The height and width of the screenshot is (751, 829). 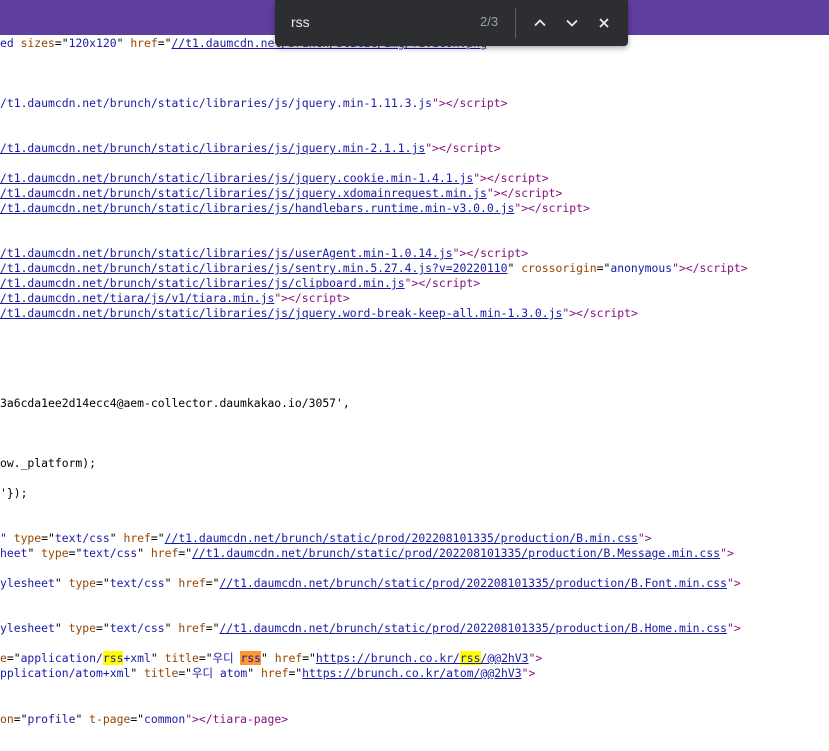 I want to click on find-divider, so click(x=515, y=23).